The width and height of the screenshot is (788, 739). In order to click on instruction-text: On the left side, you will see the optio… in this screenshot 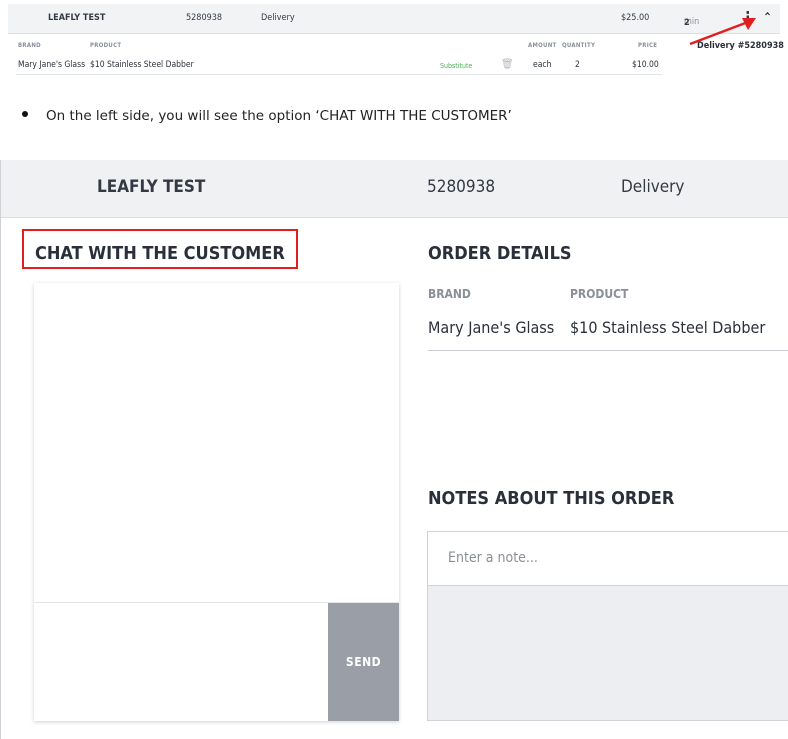, I will do `click(279, 116)`.